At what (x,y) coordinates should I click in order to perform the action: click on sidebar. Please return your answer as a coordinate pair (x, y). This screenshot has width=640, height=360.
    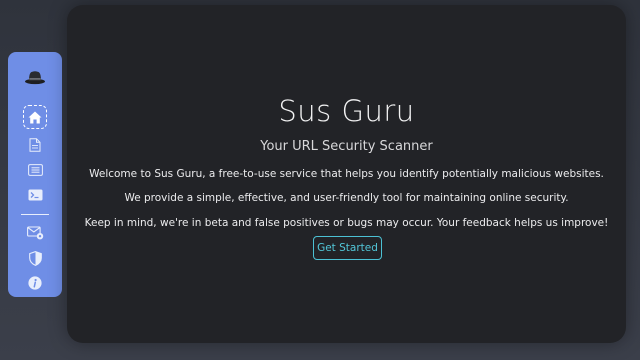
    Looking at the image, I should click on (35, 174).